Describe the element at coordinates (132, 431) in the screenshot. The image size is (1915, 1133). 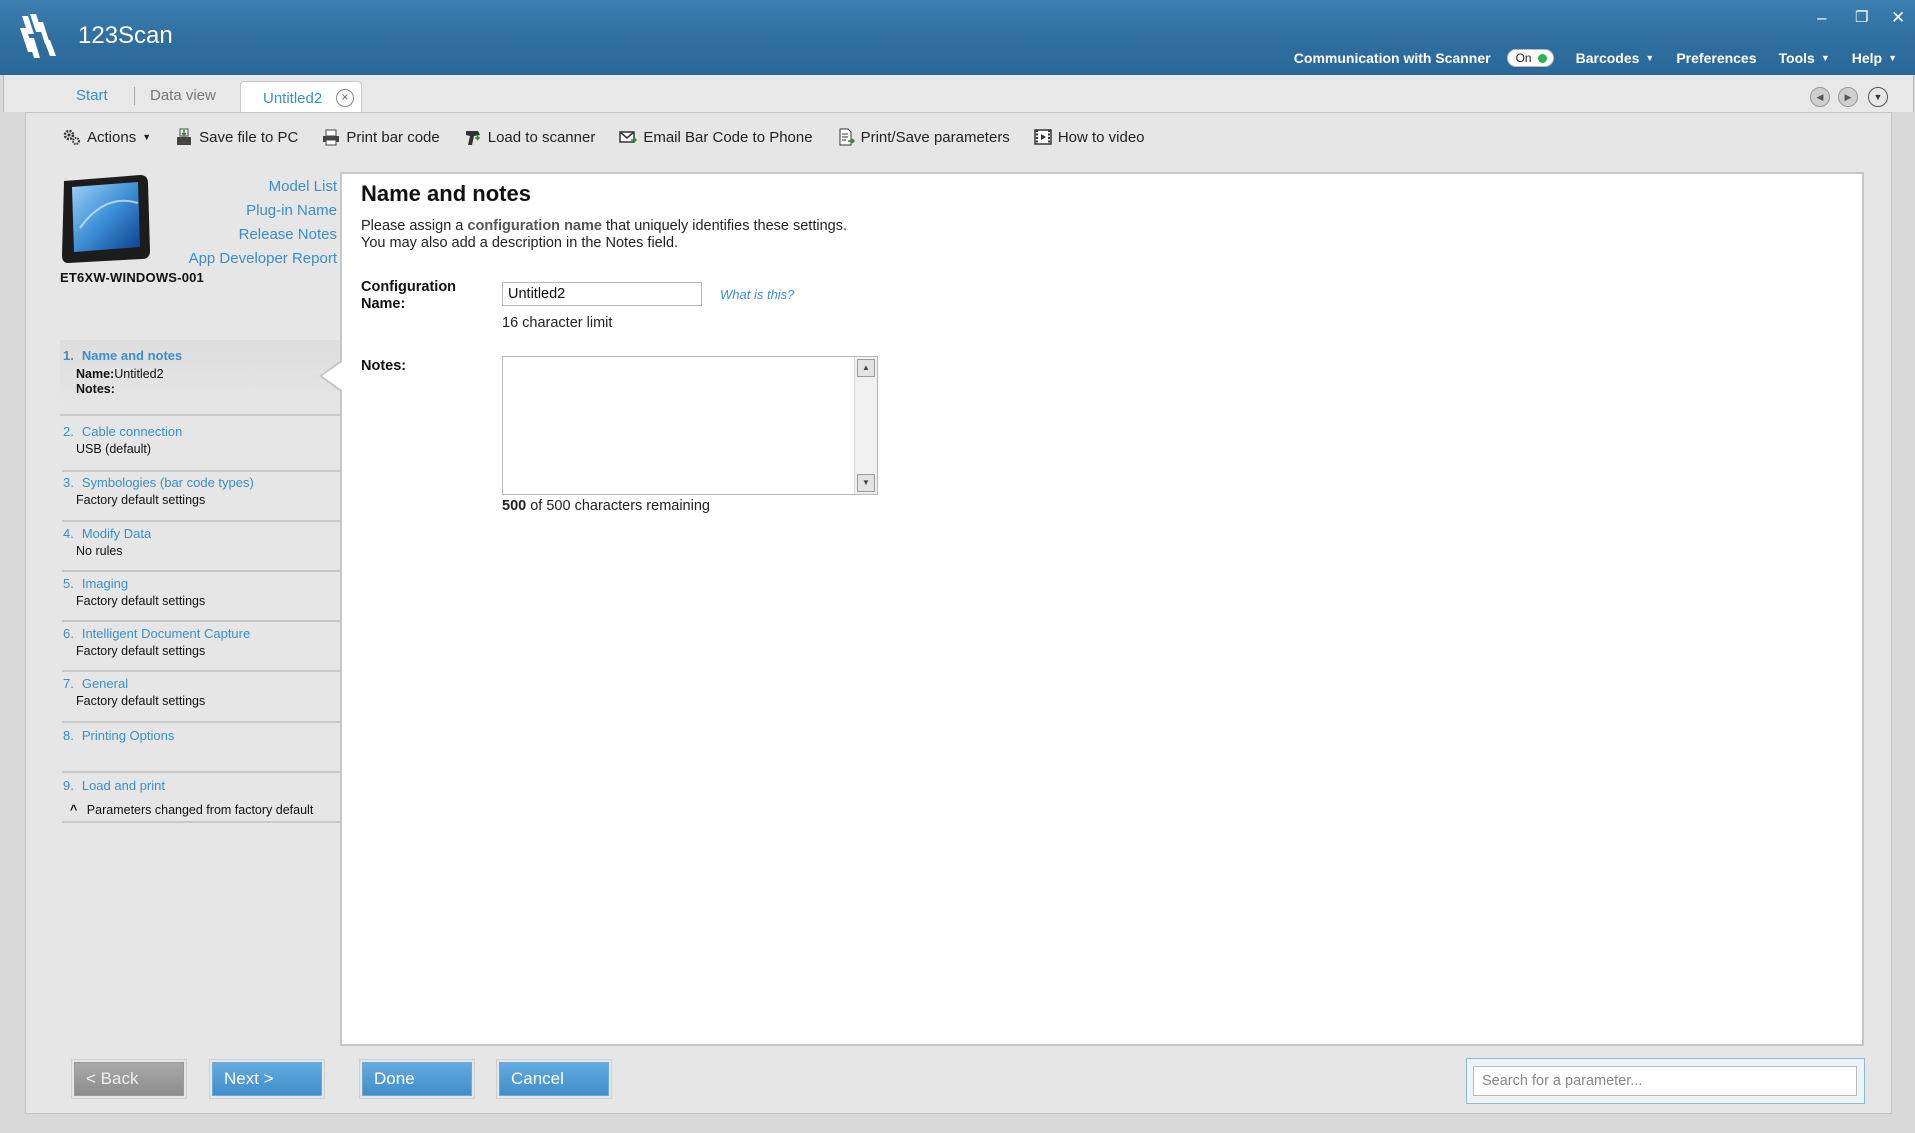
I see `step-title: Cable connection` at that location.